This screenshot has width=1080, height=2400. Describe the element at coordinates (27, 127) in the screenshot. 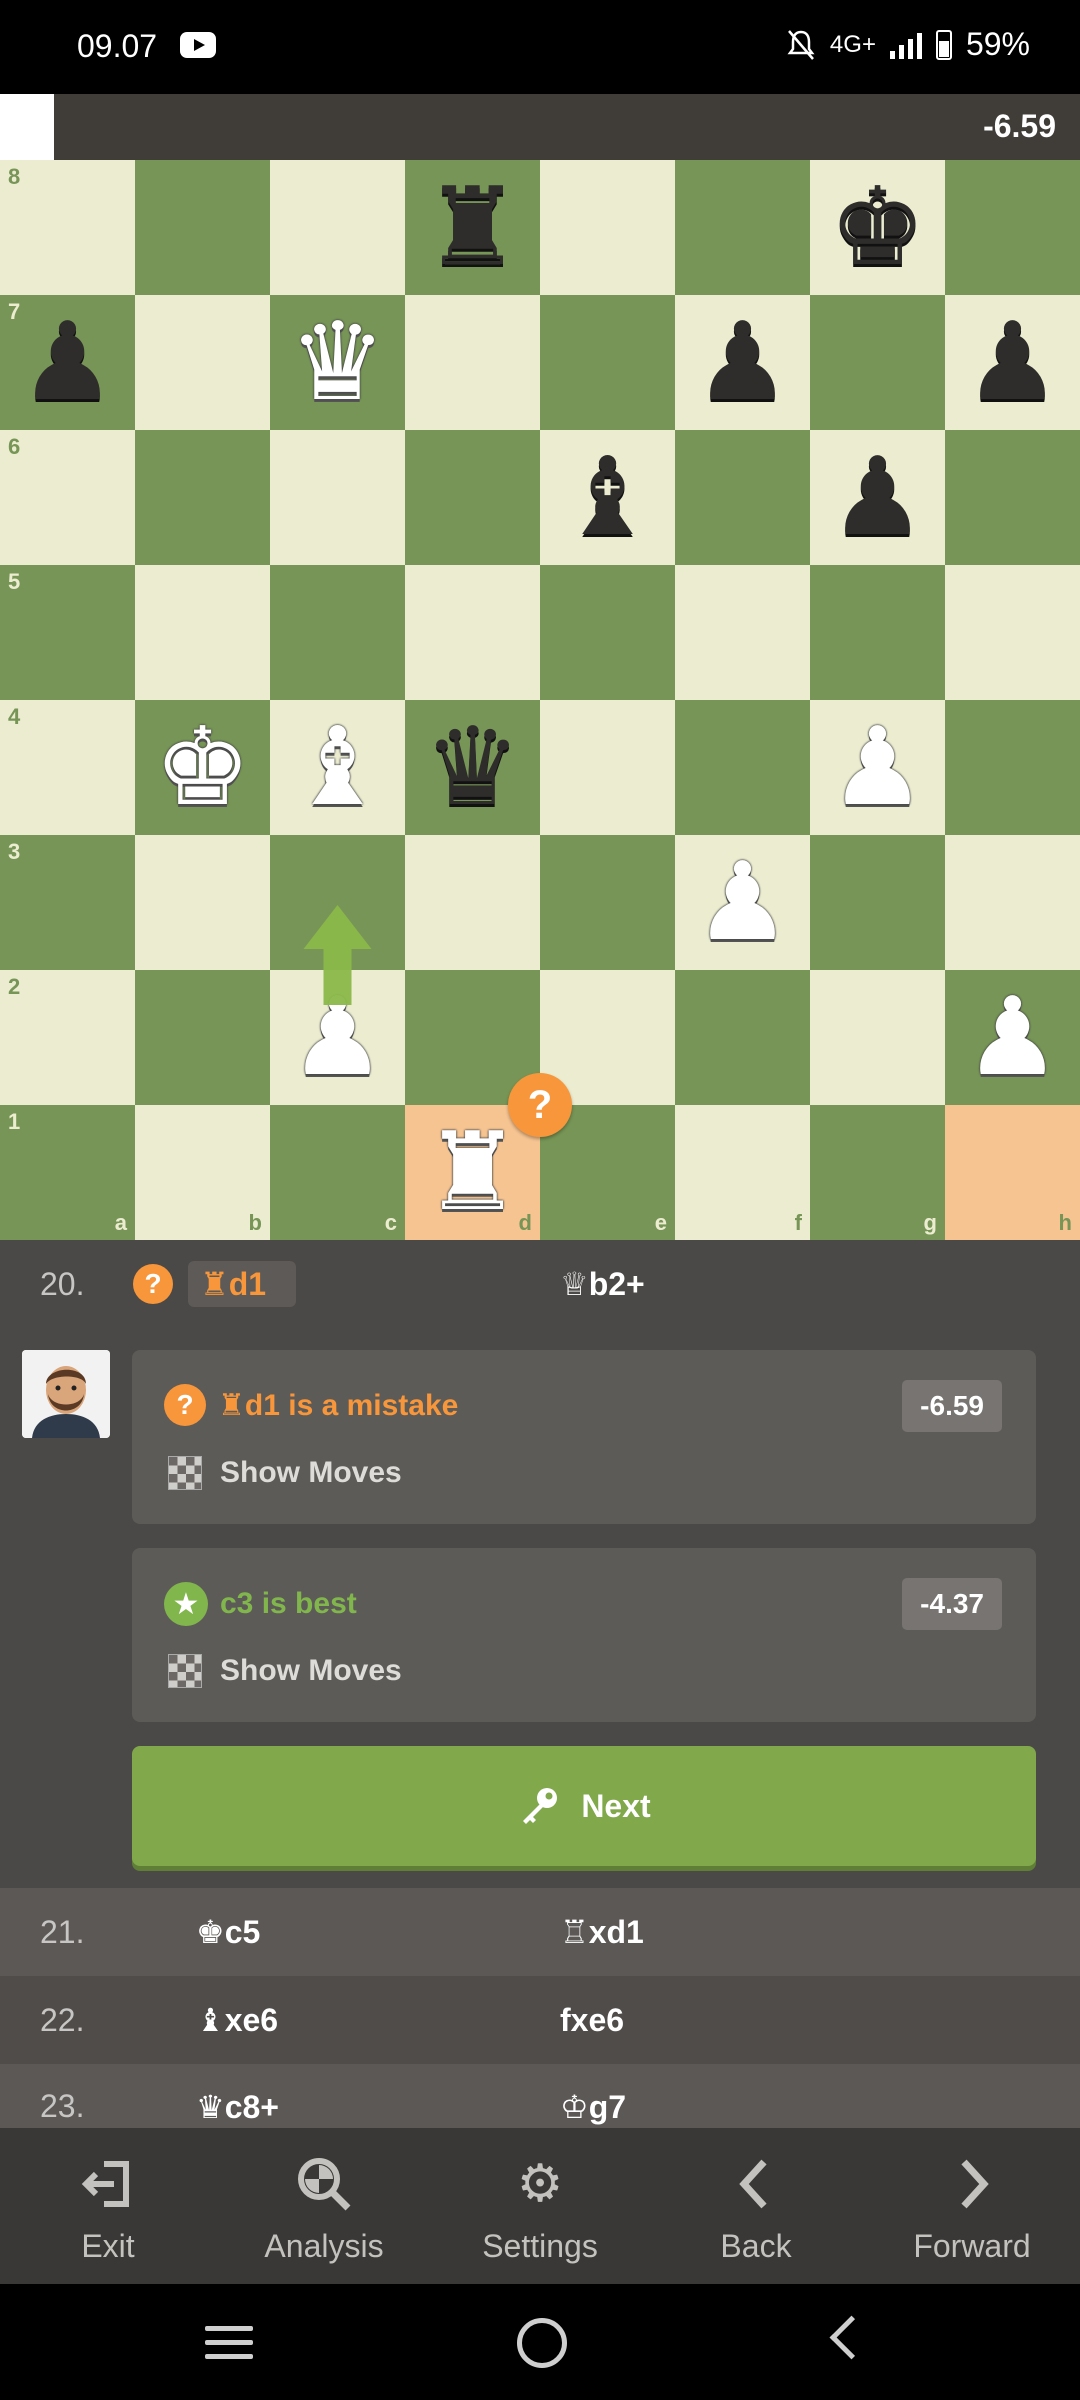

I see `evaluation-bar-white-fill` at that location.